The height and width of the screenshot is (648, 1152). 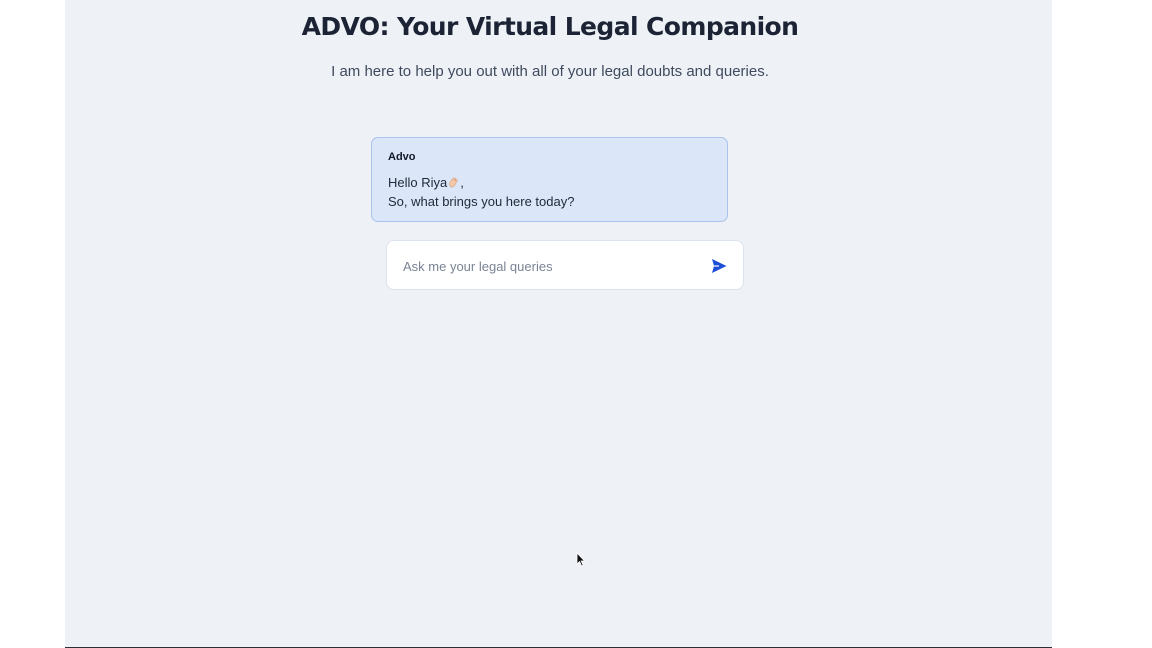 I want to click on message-sender: Advo, so click(x=402, y=157).